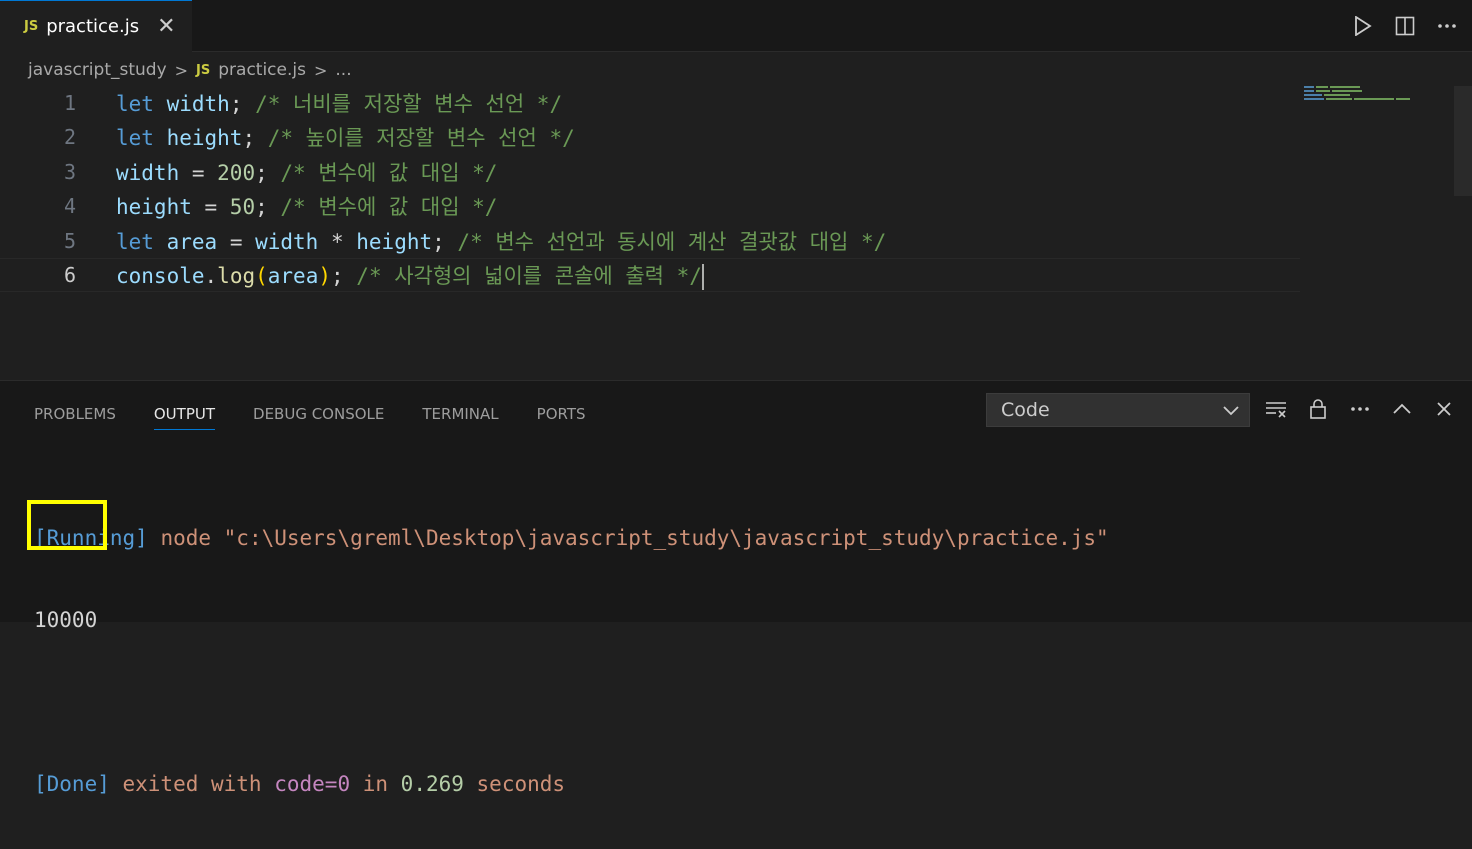 This screenshot has height=849, width=1472. I want to click on clear-output-icon, so click(1276, 409).